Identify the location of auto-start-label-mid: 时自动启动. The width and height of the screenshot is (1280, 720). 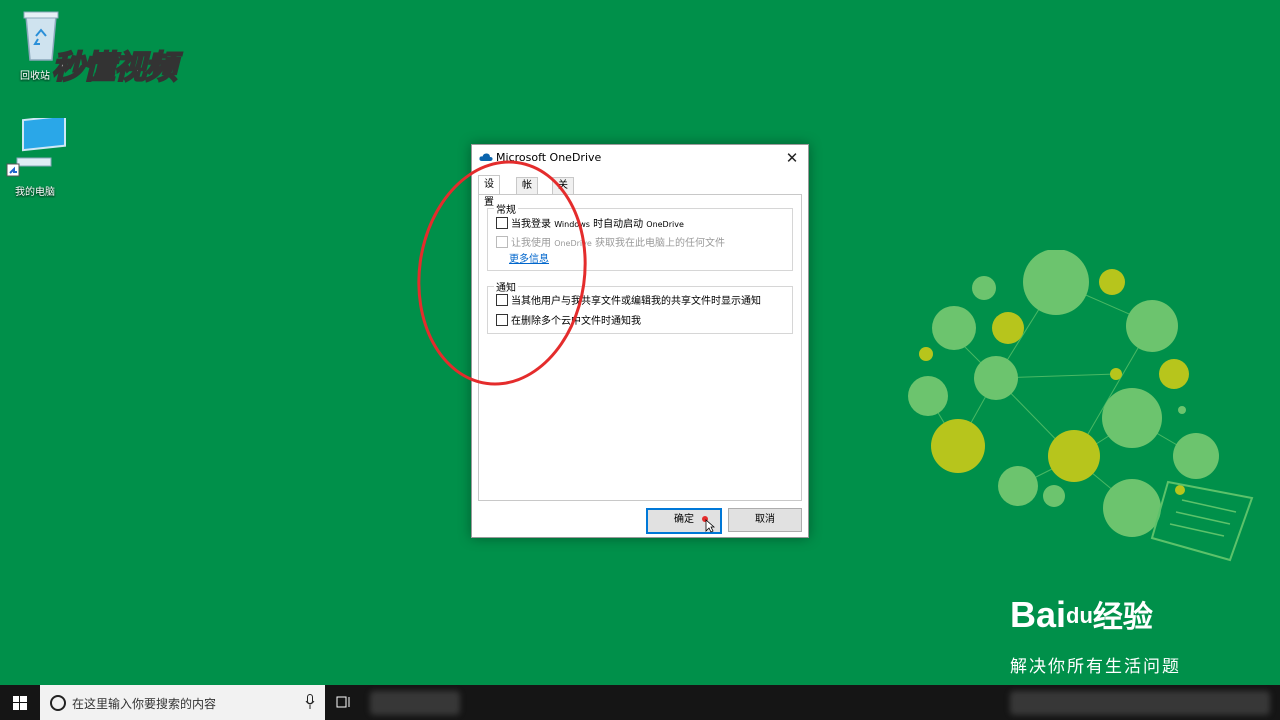
(618, 224).